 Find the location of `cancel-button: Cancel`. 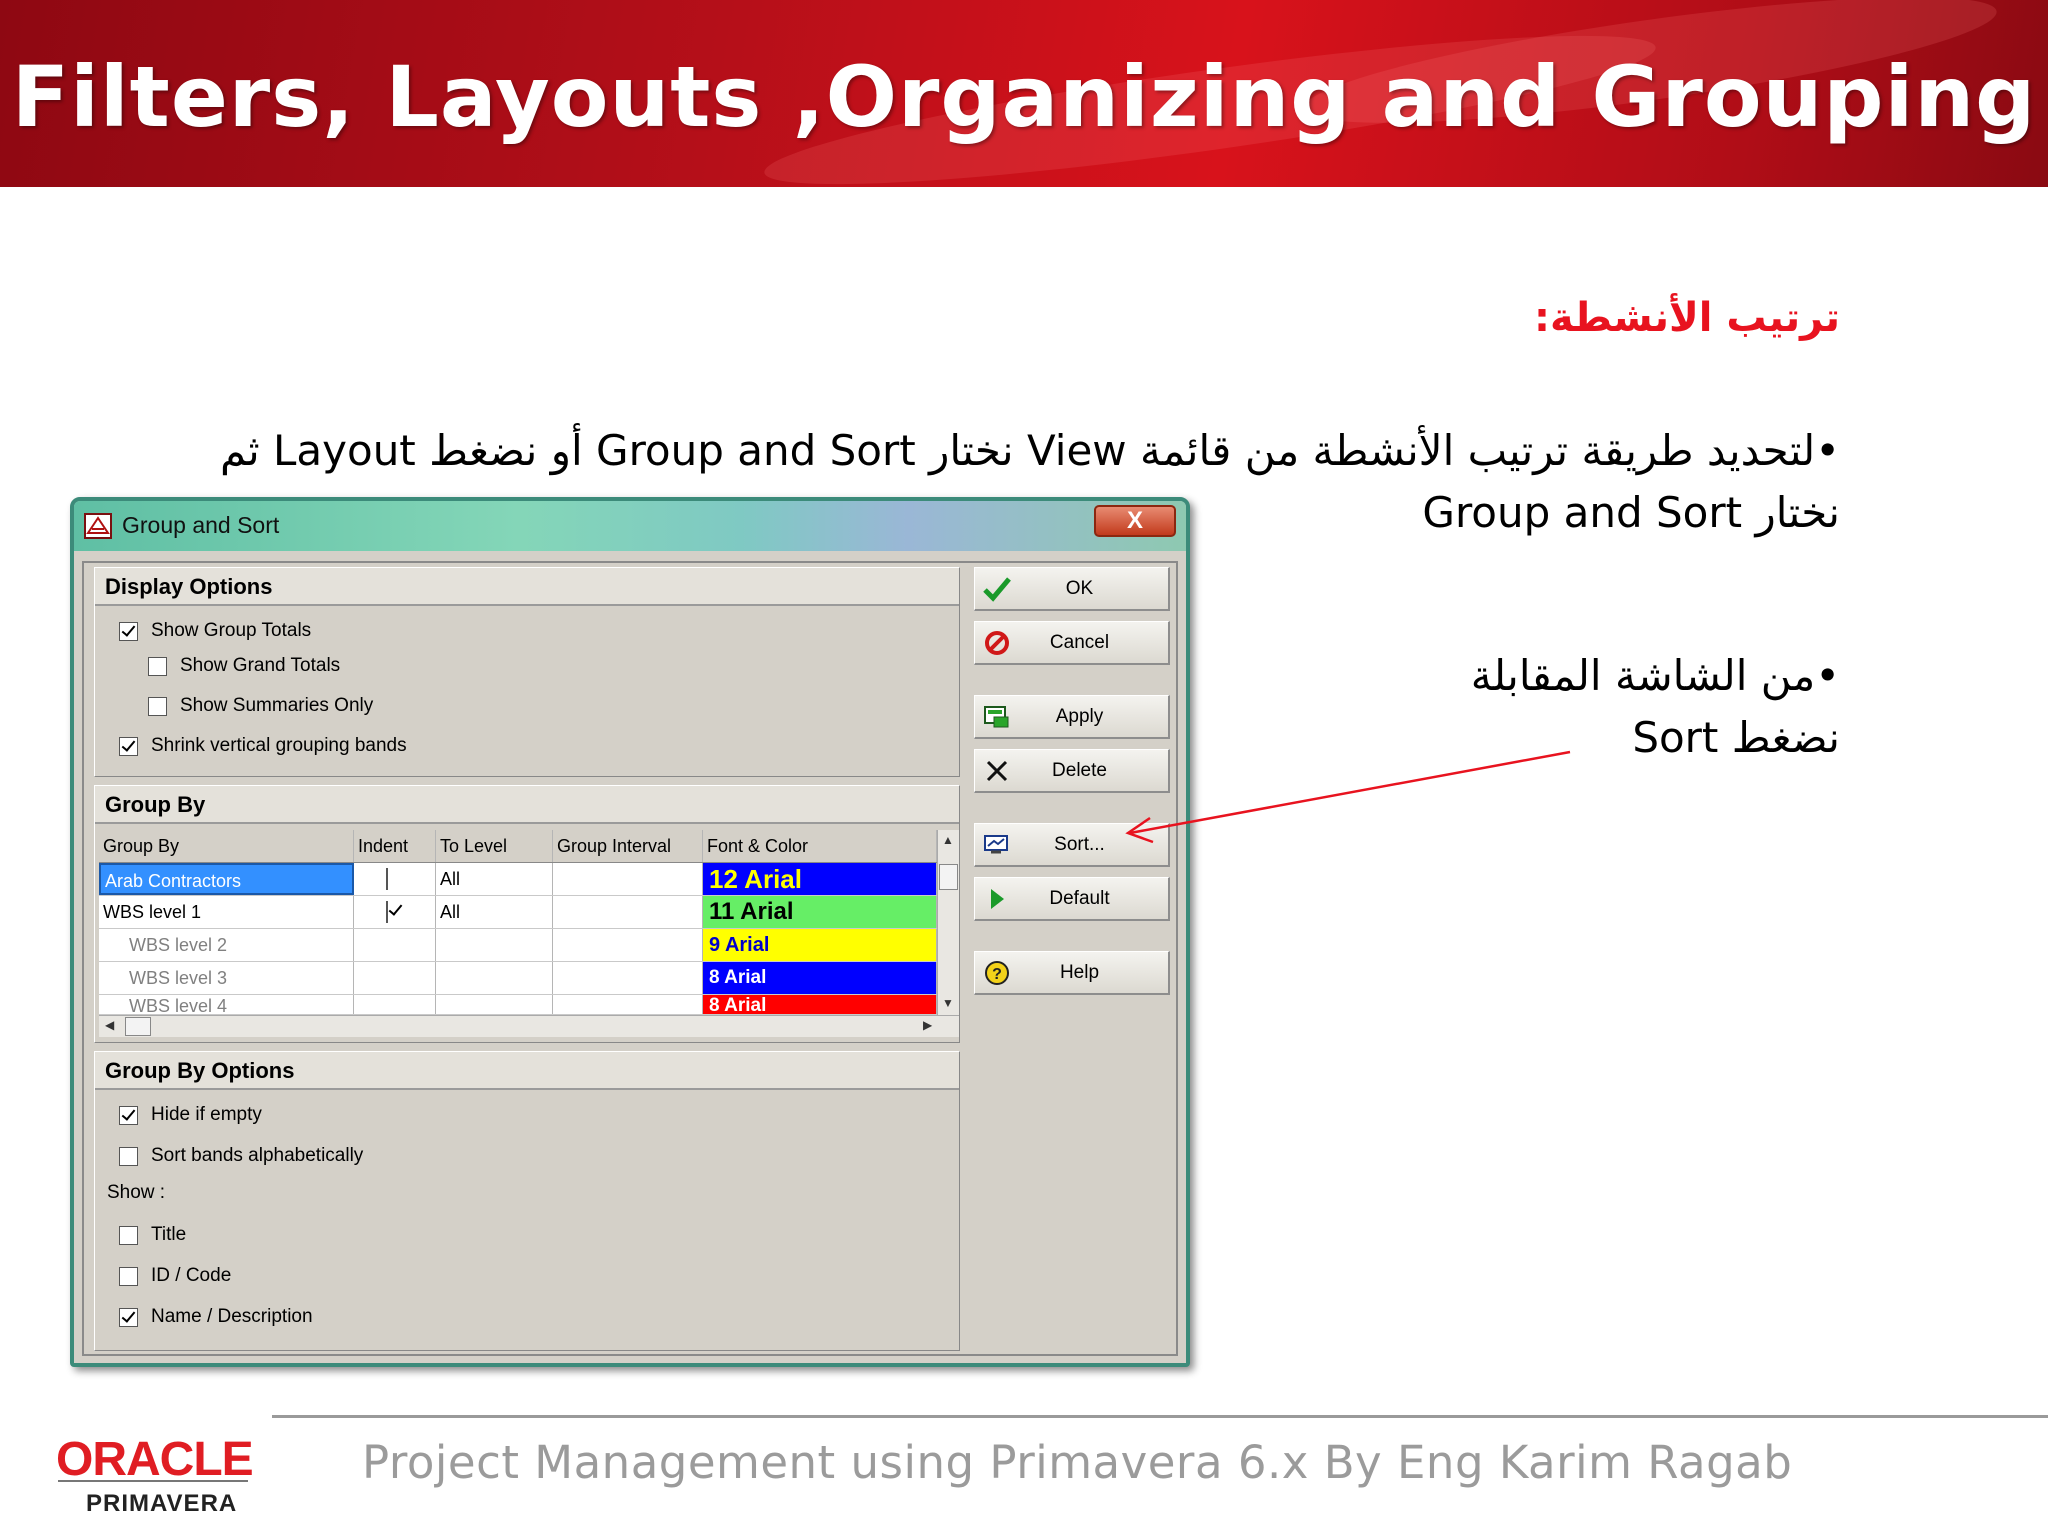

cancel-button: Cancel is located at coordinates (1072, 643).